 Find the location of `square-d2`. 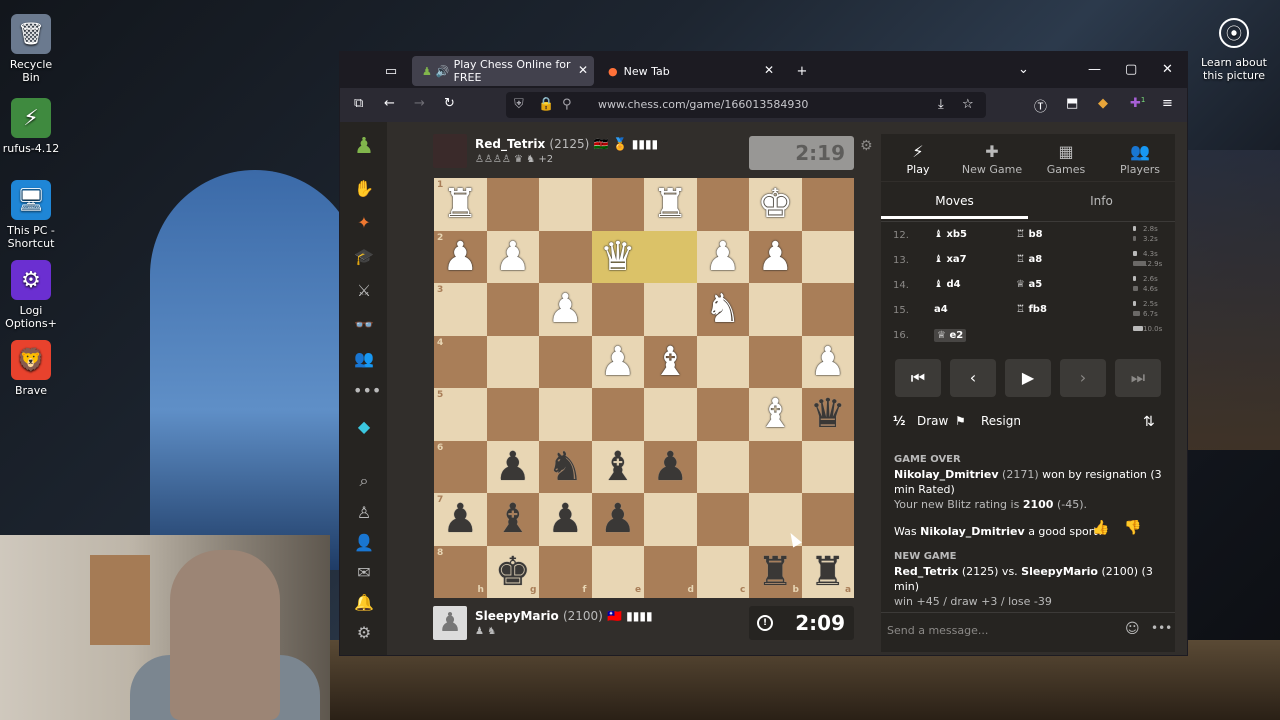

square-d2 is located at coordinates (670, 256).